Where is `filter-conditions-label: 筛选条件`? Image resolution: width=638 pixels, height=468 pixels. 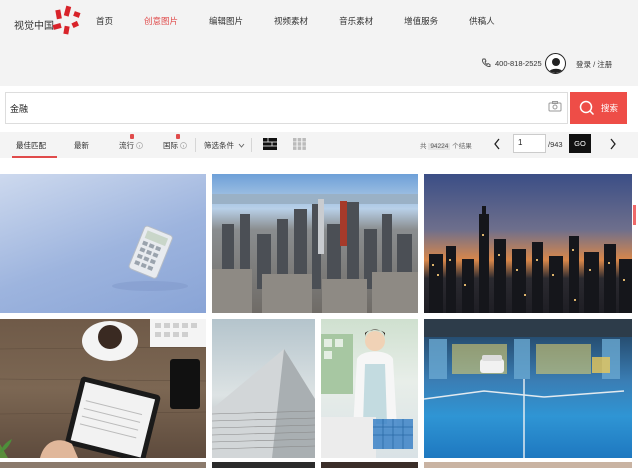
filter-conditions-label: 筛选条件 is located at coordinates (219, 145).